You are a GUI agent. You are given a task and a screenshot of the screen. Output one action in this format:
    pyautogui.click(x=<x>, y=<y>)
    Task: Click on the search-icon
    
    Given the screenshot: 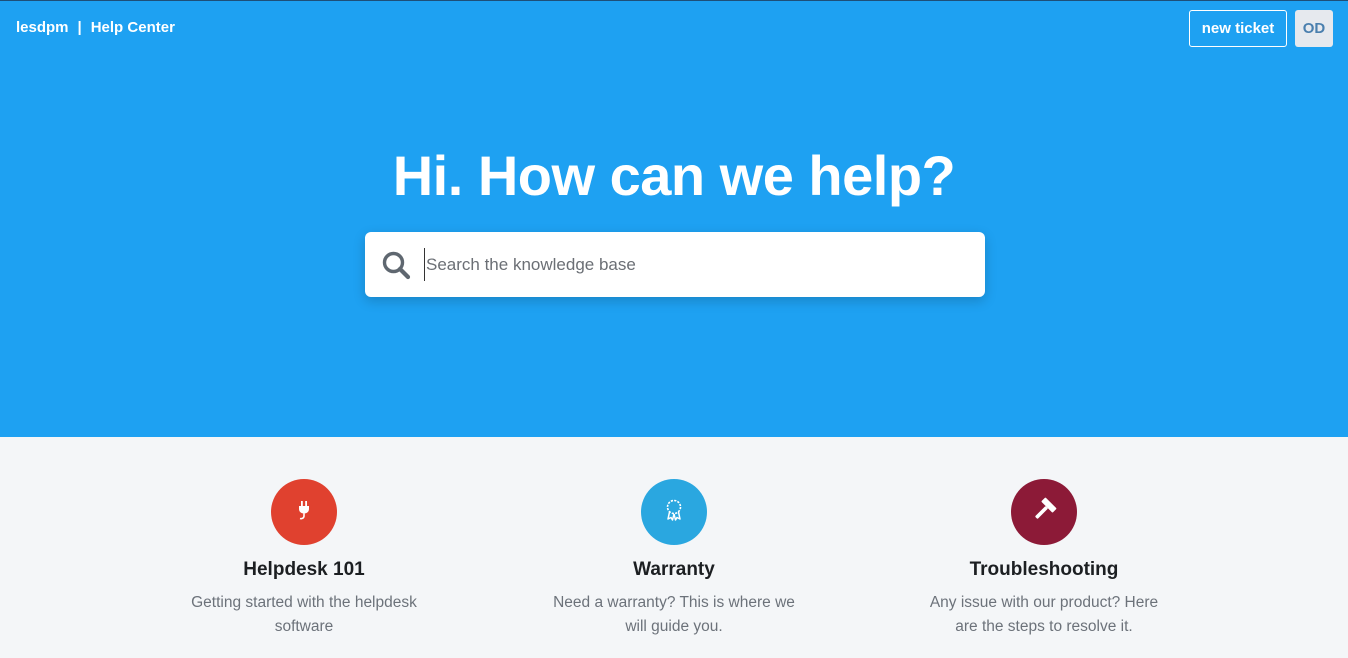 What is the action you would take?
    pyautogui.click(x=396, y=265)
    